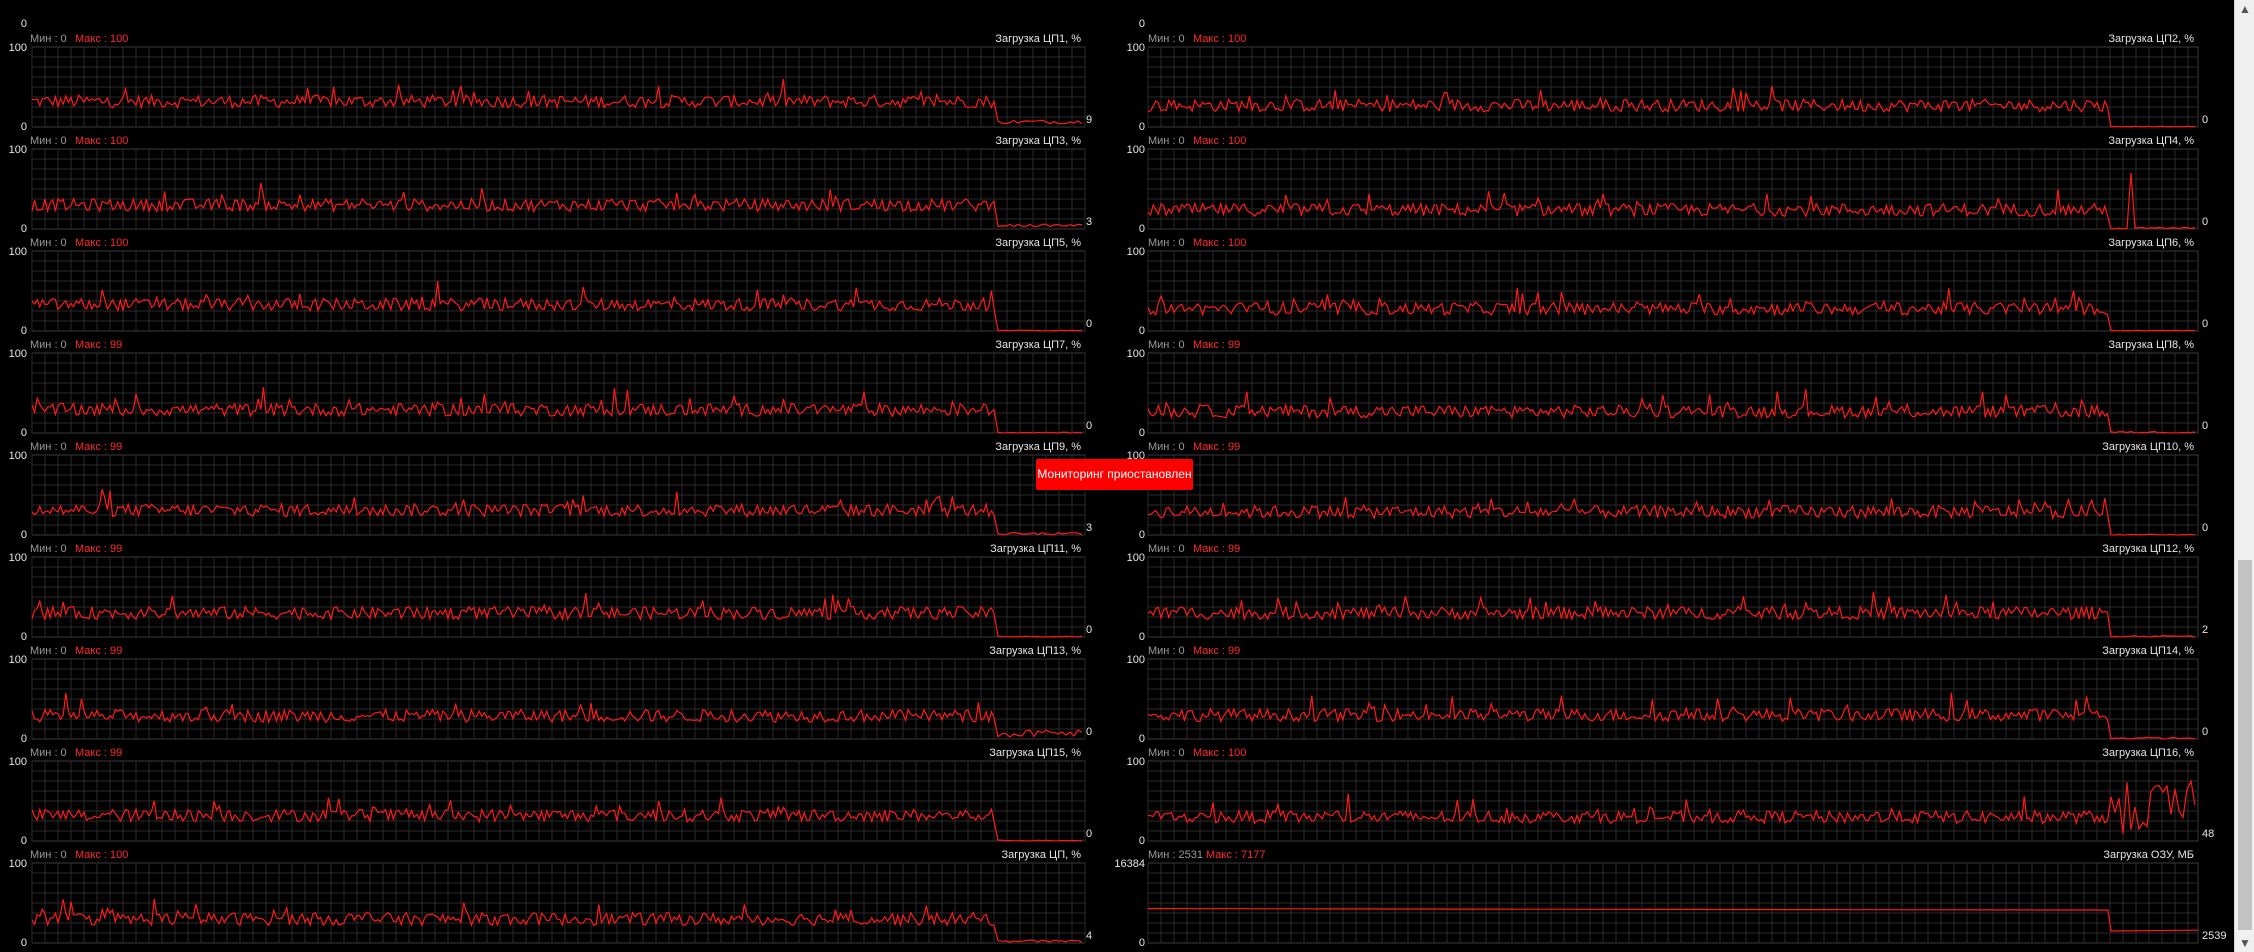 This screenshot has height=952, width=2254. Describe the element at coordinates (1042, 855) in the screenshot. I see `chart-title: Загрузка ЦП, %` at that location.